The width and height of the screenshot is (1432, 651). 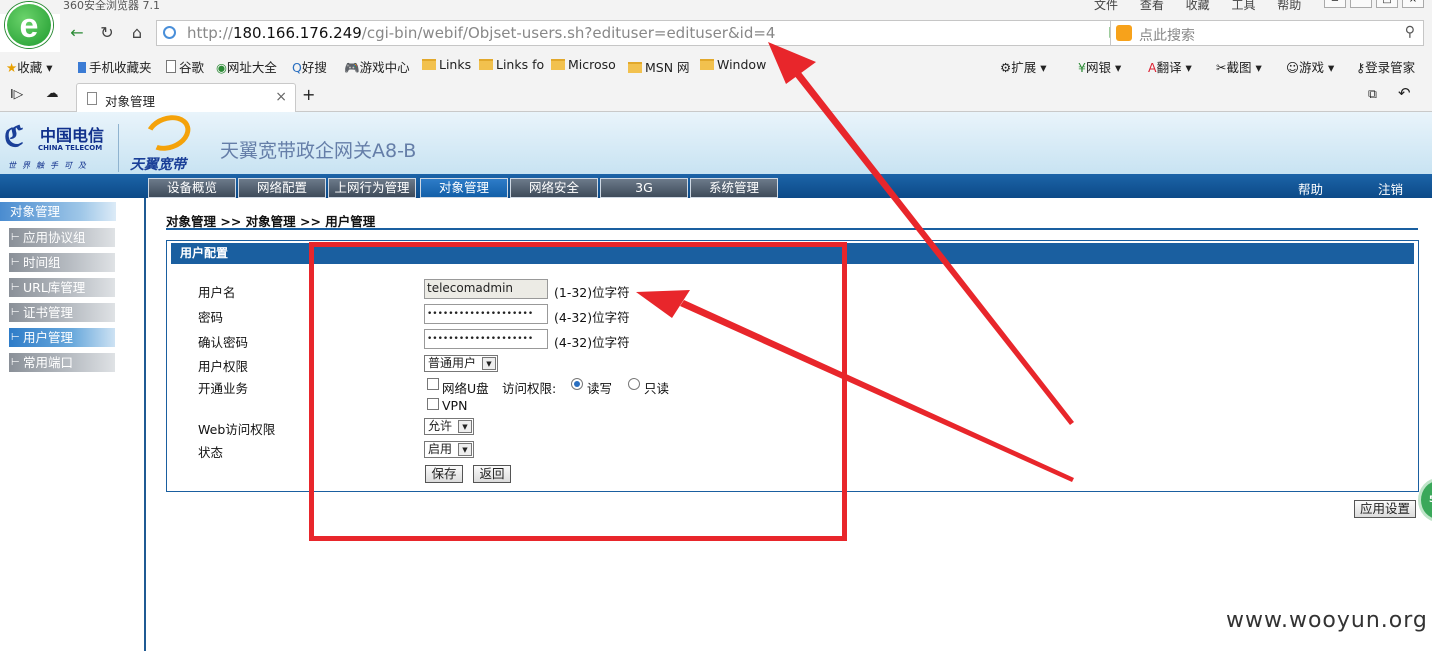 What do you see at coordinates (1372, 94) in the screenshot?
I see `restore-tab-icon: ⧉` at bounding box center [1372, 94].